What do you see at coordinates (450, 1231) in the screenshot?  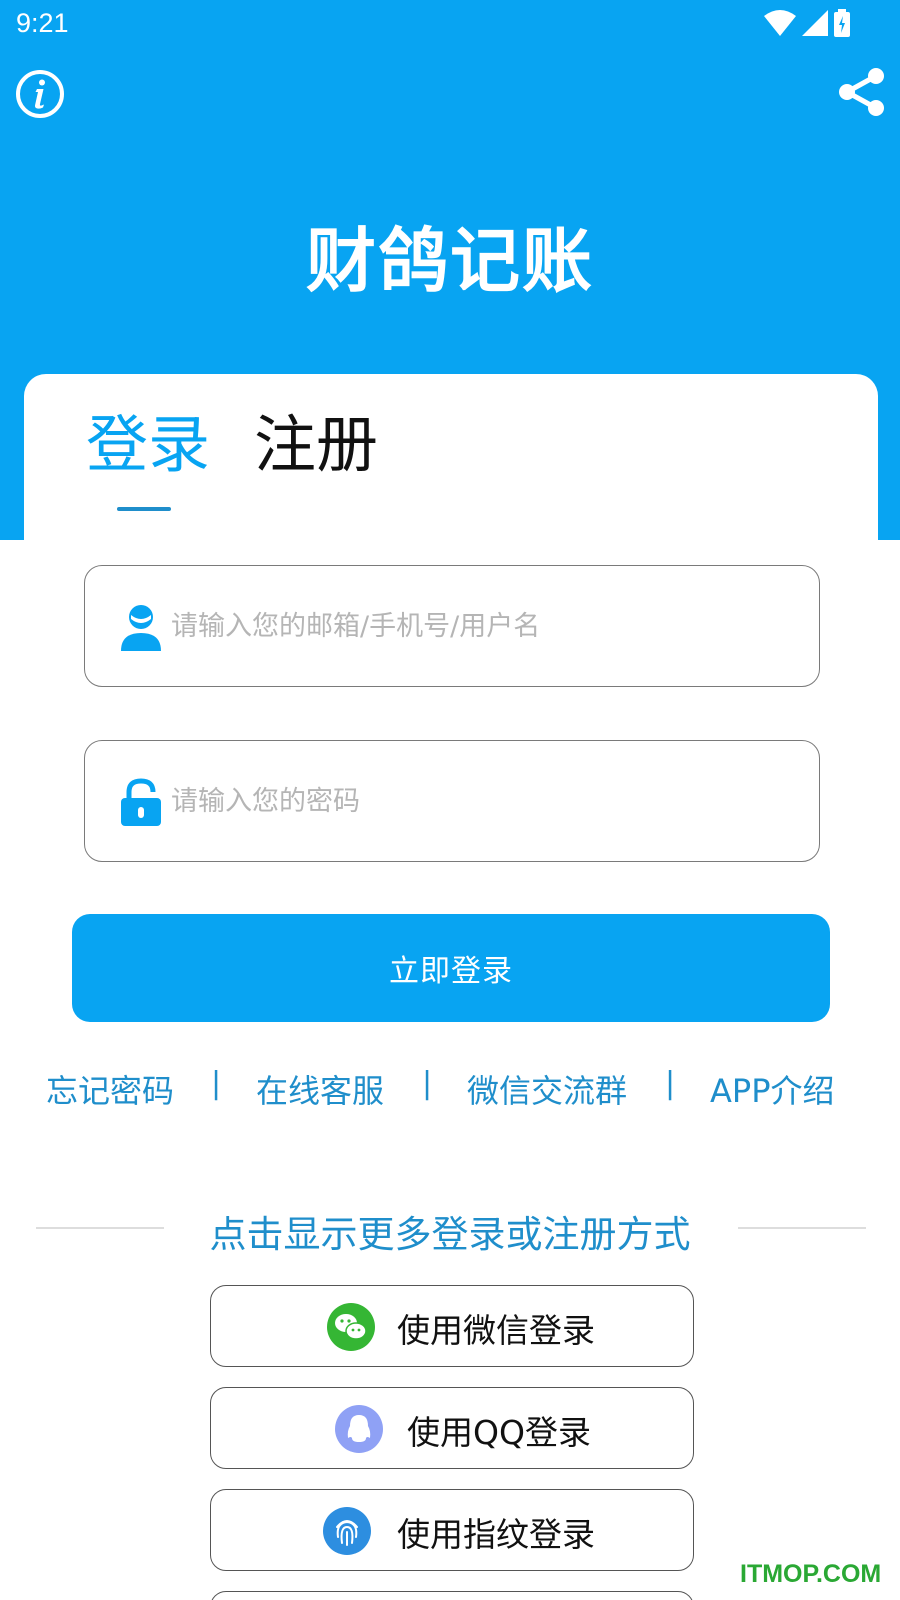 I see `more-login-methods: 点击显示更多登录或注册方式` at bounding box center [450, 1231].